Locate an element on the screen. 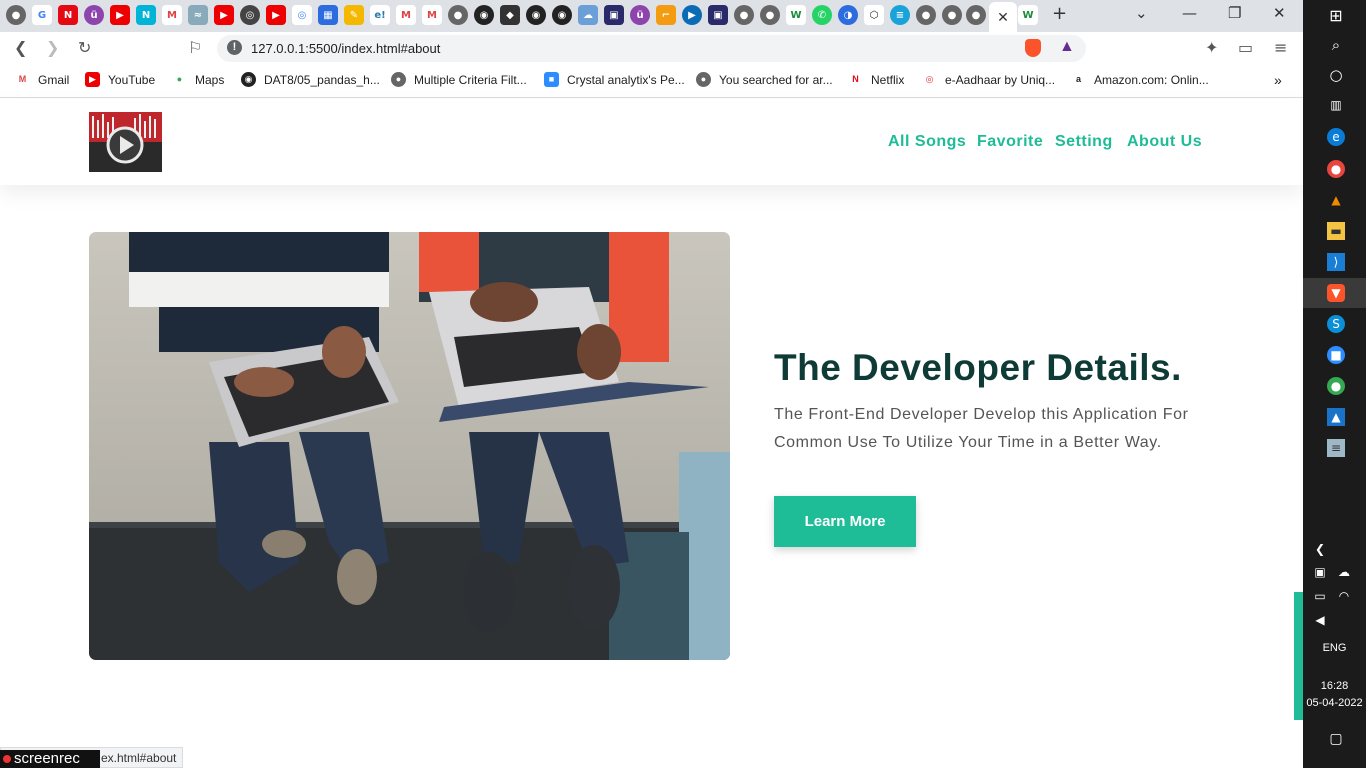 This screenshot has height=768, width=1366. chrome-alt-icon: ● is located at coordinates (1336, 386).